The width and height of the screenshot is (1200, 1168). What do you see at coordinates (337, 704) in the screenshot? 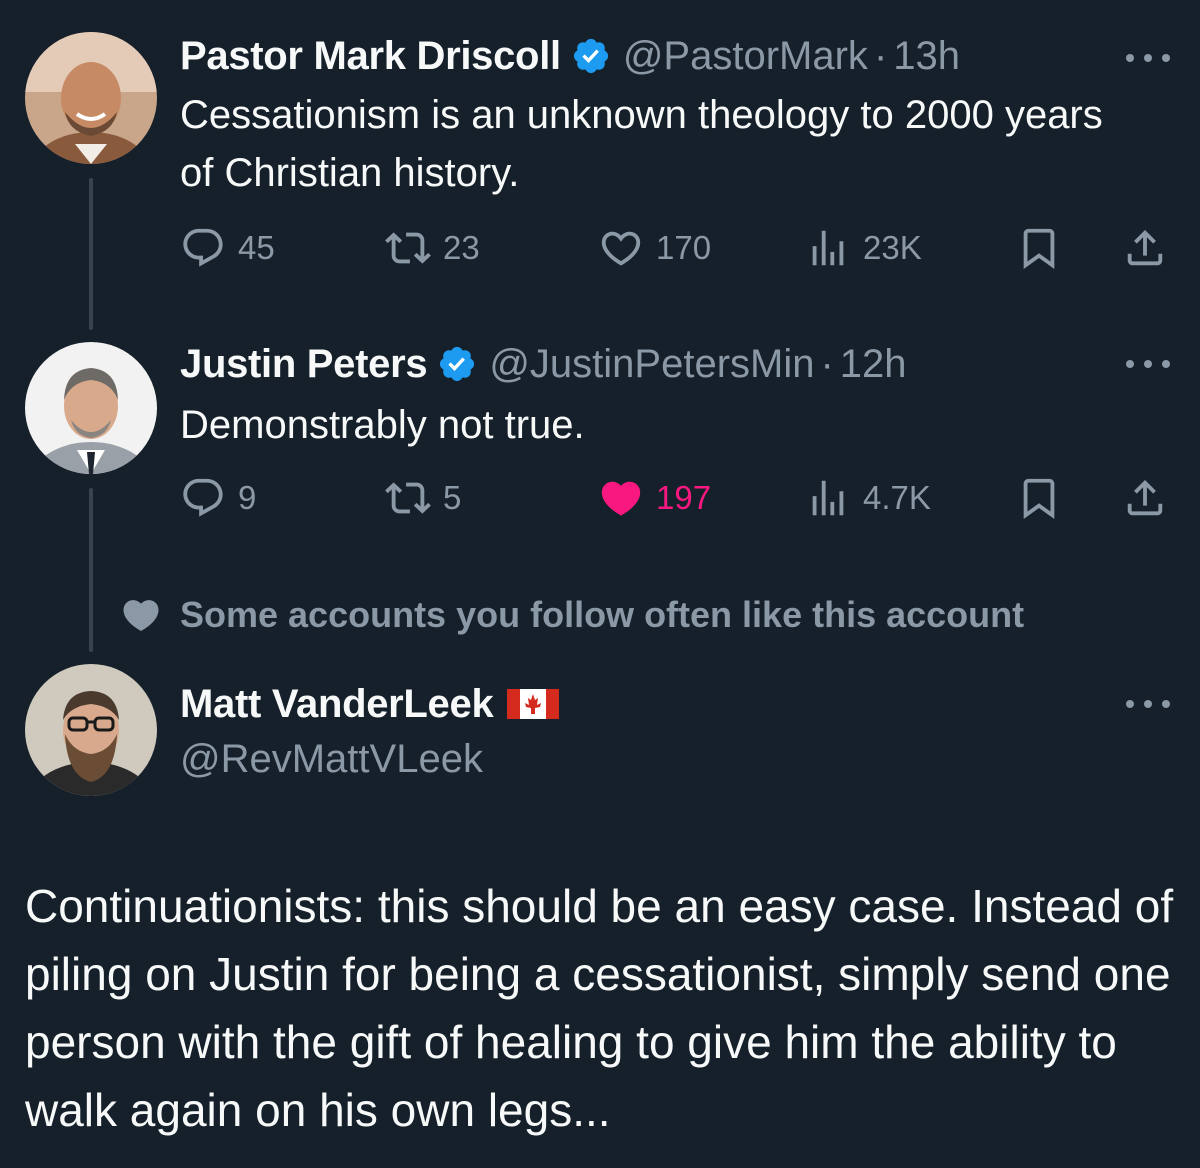
I see `display-name: Matt VanderLeek` at bounding box center [337, 704].